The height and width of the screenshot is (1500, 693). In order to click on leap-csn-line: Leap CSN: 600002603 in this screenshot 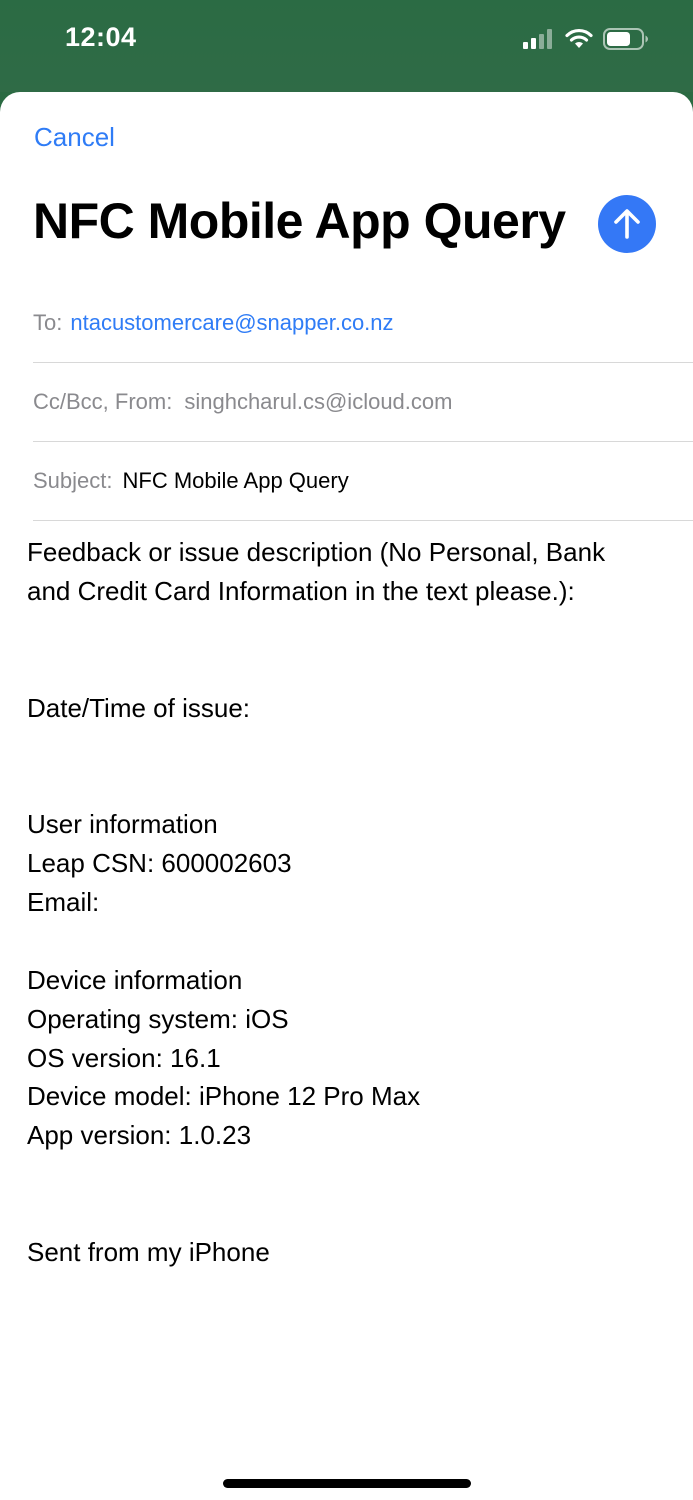, I will do `click(159, 863)`.